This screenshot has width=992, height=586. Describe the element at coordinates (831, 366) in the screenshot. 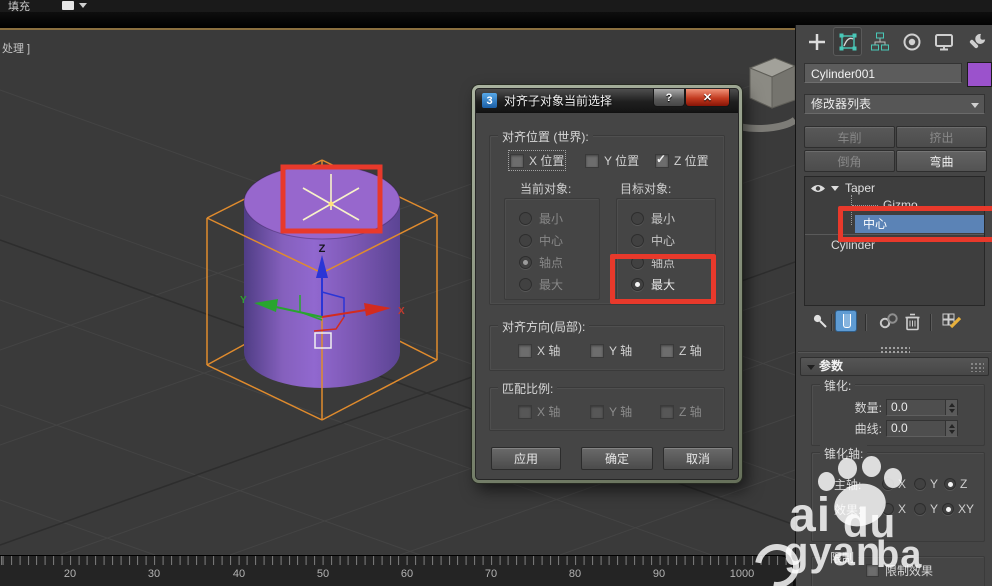

I see `rollout-title: 参数` at that location.